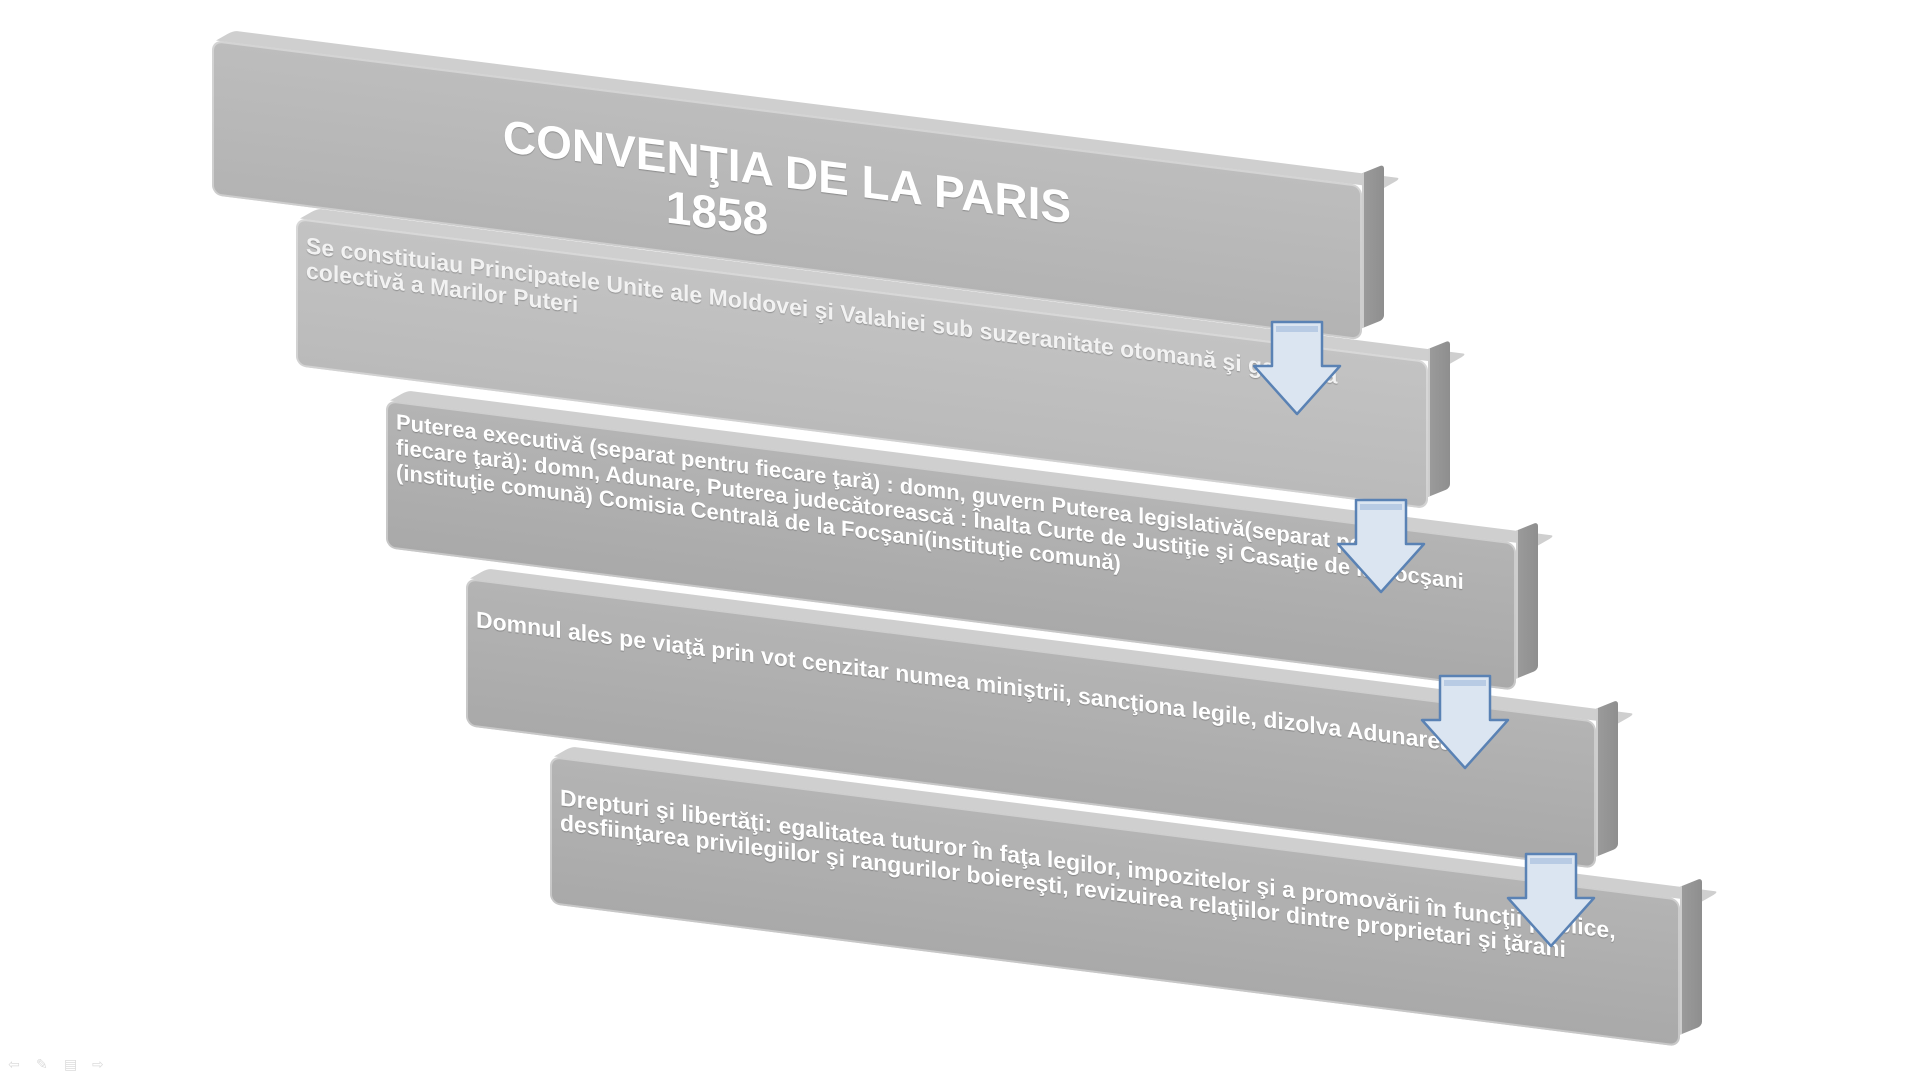 This screenshot has height=1080, width=1920. Describe the element at coordinates (73, 1065) in the screenshot. I see `menu-icon: ▤` at that location.